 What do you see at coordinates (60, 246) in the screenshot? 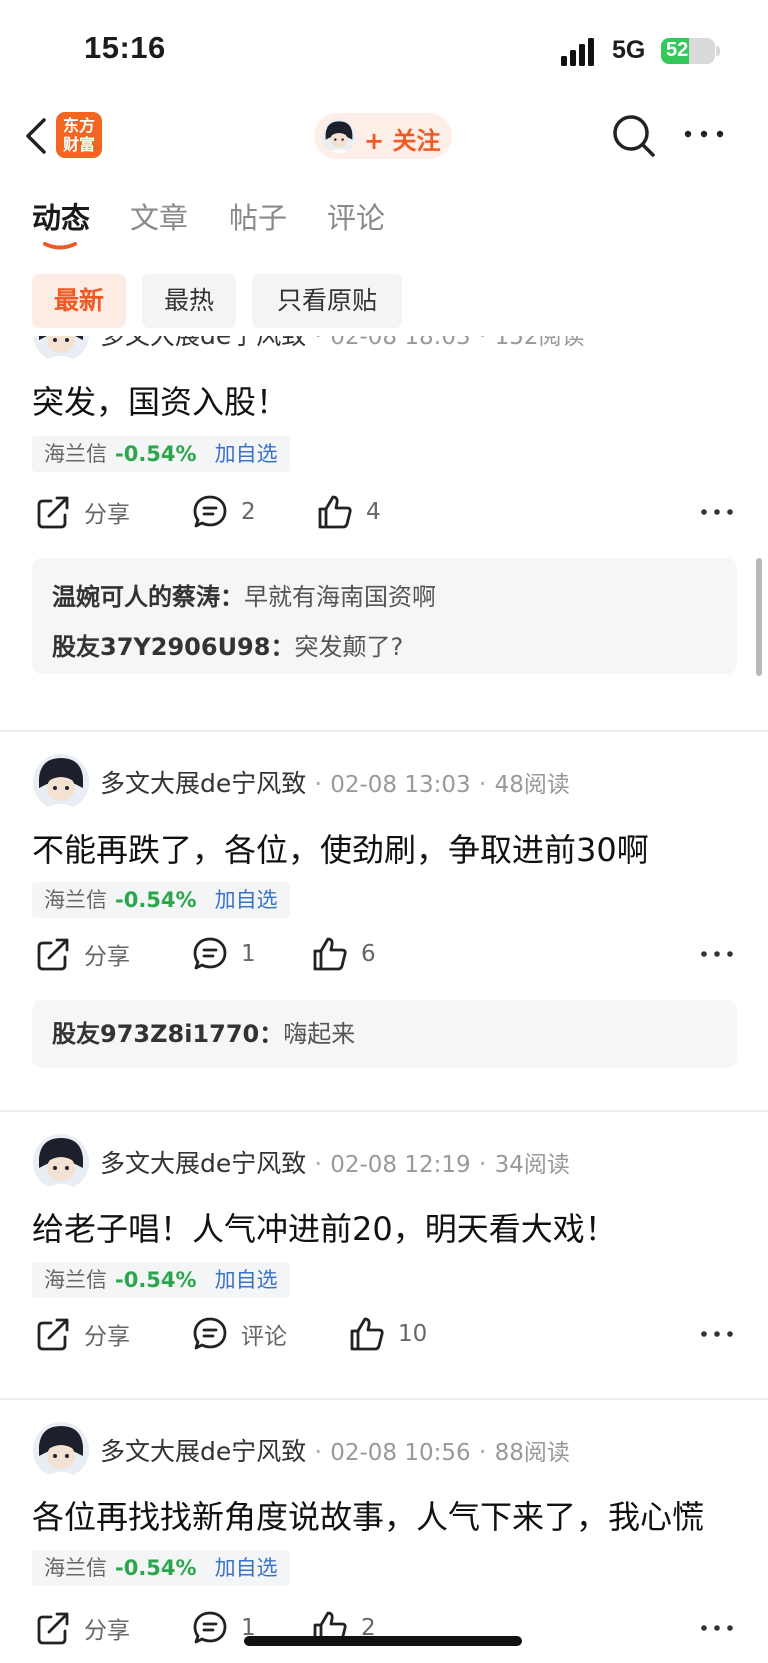
I see `tab-active-indicator` at bounding box center [60, 246].